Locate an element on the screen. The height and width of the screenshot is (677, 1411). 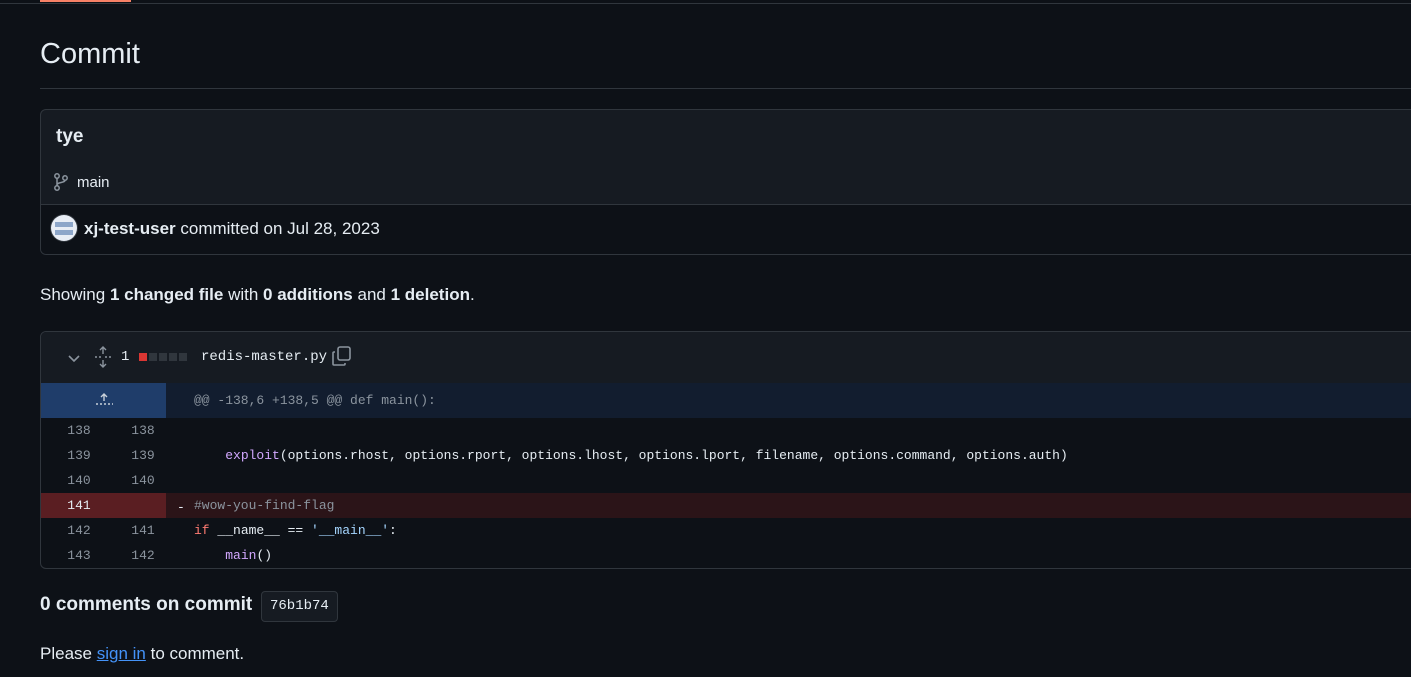
diff-line: 140 140 is located at coordinates (726, 480).